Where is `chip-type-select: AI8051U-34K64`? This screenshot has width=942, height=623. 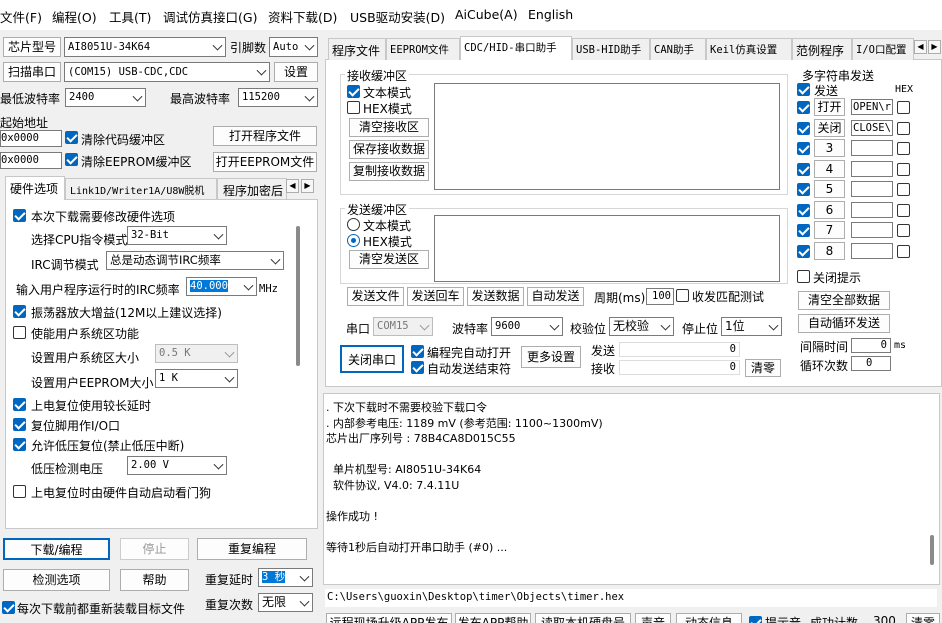 chip-type-select: AI8051U-34K64 is located at coordinates (145, 47).